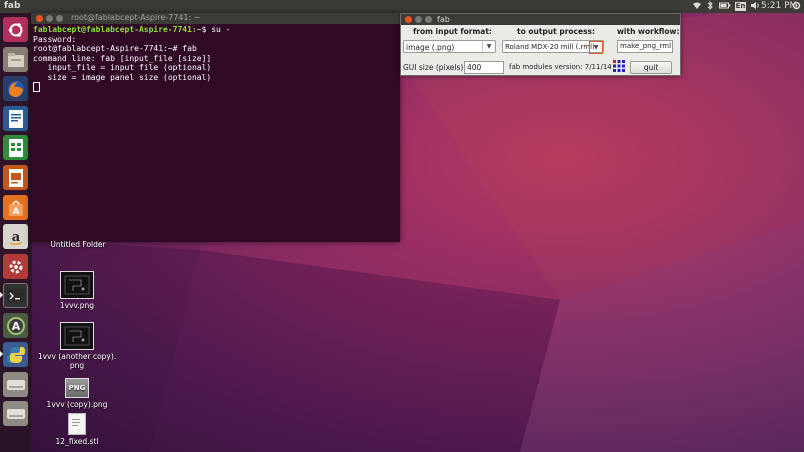 This screenshot has width=804, height=452. What do you see at coordinates (560, 67) in the screenshot?
I see `version-label: fab modules version: 7/11/14` at bounding box center [560, 67].